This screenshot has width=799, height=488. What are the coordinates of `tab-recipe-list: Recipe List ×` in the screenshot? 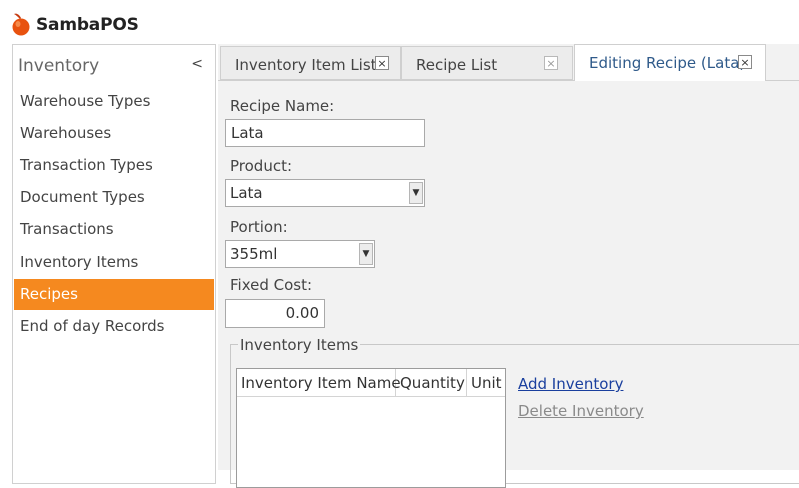 It's located at (487, 63).